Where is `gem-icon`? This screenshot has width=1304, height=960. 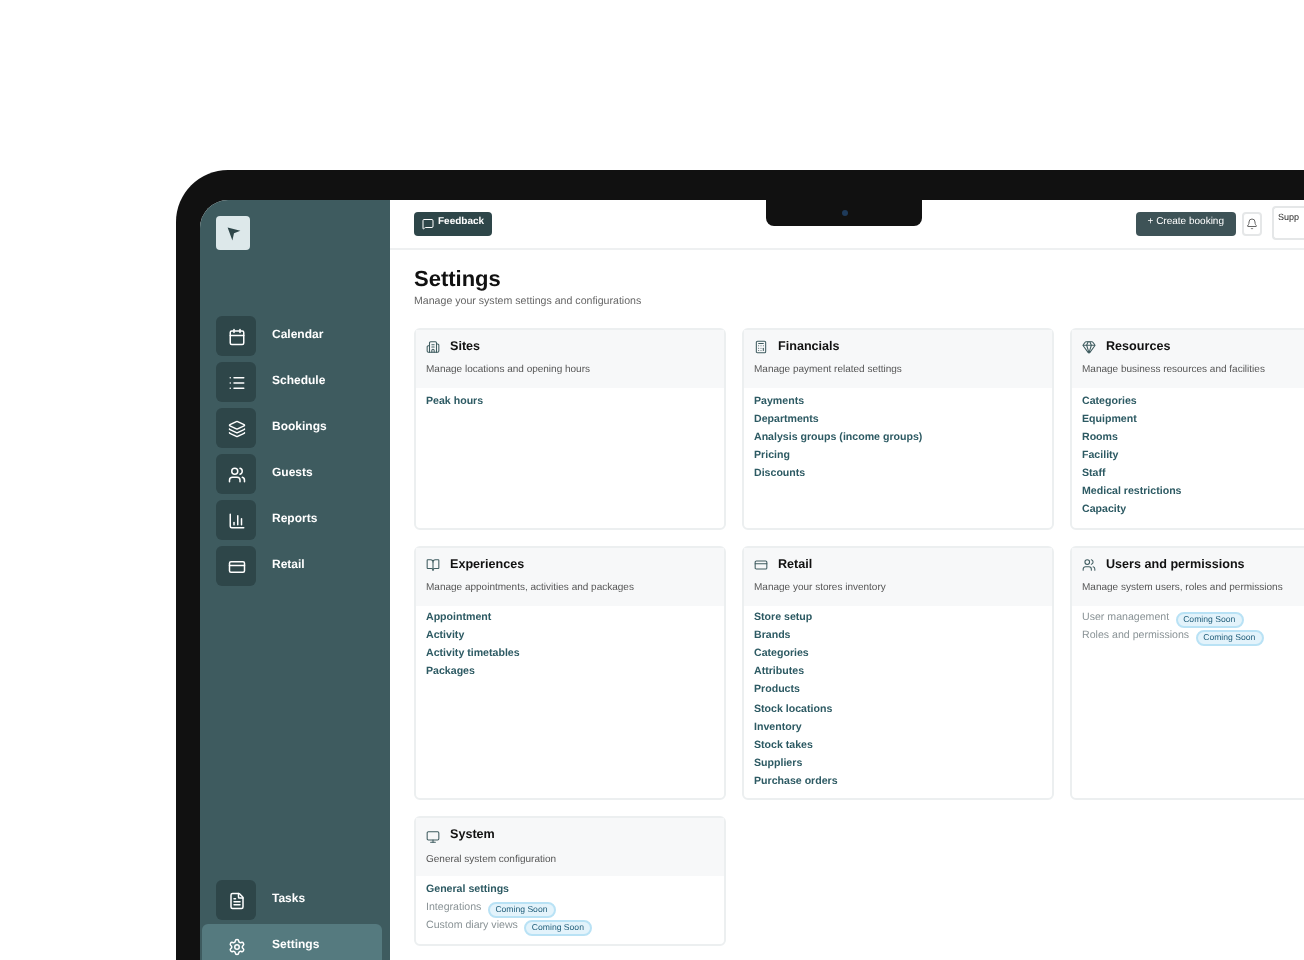
gem-icon is located at coordinates (1089, 347).